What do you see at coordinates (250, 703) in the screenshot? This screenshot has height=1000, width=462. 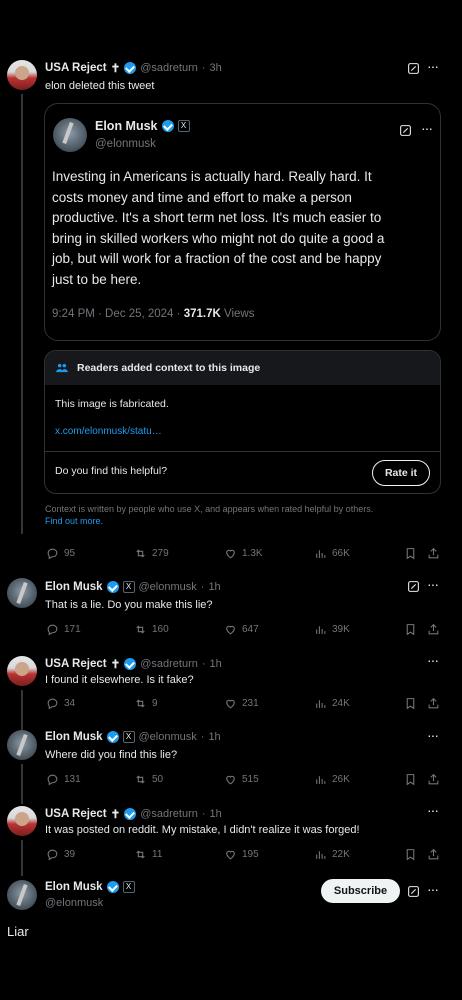 I see `like-count: 231` at bounding box center [250, 703].